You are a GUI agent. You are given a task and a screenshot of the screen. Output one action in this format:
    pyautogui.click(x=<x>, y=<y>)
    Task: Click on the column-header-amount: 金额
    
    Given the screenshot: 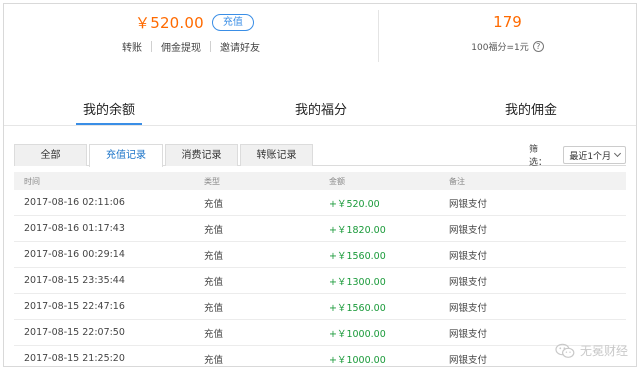 What is the action you would take?
    pyautogui.click(x=337, y=181)
    